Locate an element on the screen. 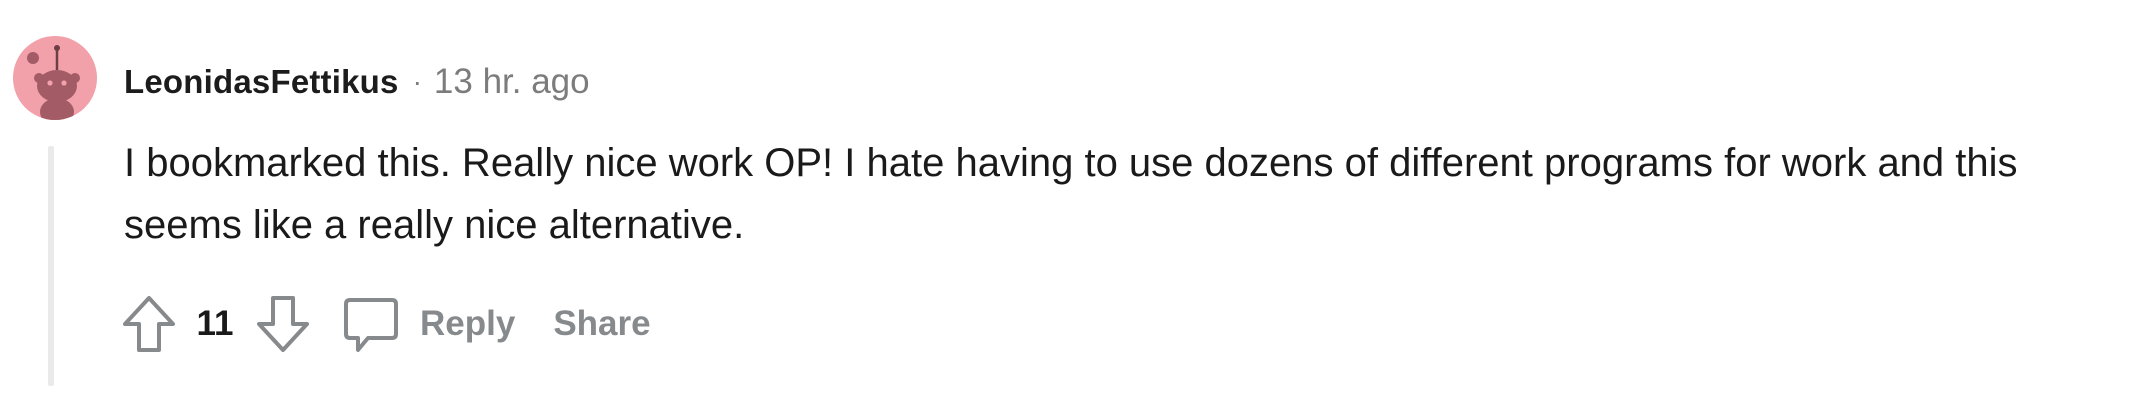 Image resolution: width=2148 pixels, height=414 pixels. speech-bubble-icon is located at coordinates (371, 324).